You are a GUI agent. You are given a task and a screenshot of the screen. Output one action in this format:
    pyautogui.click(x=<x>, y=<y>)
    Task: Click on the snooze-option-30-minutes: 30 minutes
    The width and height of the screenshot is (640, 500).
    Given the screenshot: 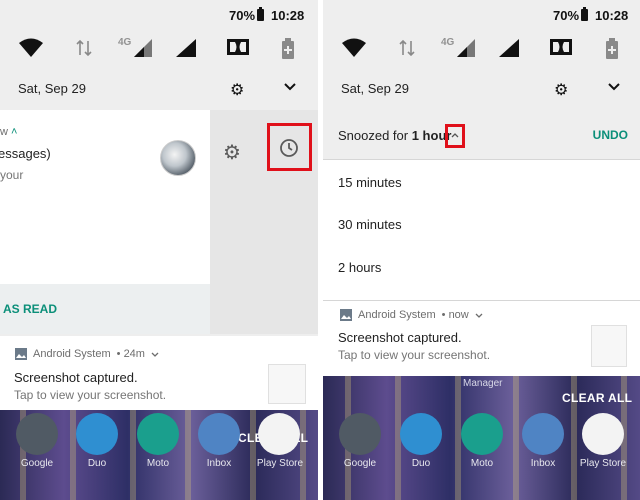 What is the action you would take?
    pyautogui.click(x=370, y=224)
    